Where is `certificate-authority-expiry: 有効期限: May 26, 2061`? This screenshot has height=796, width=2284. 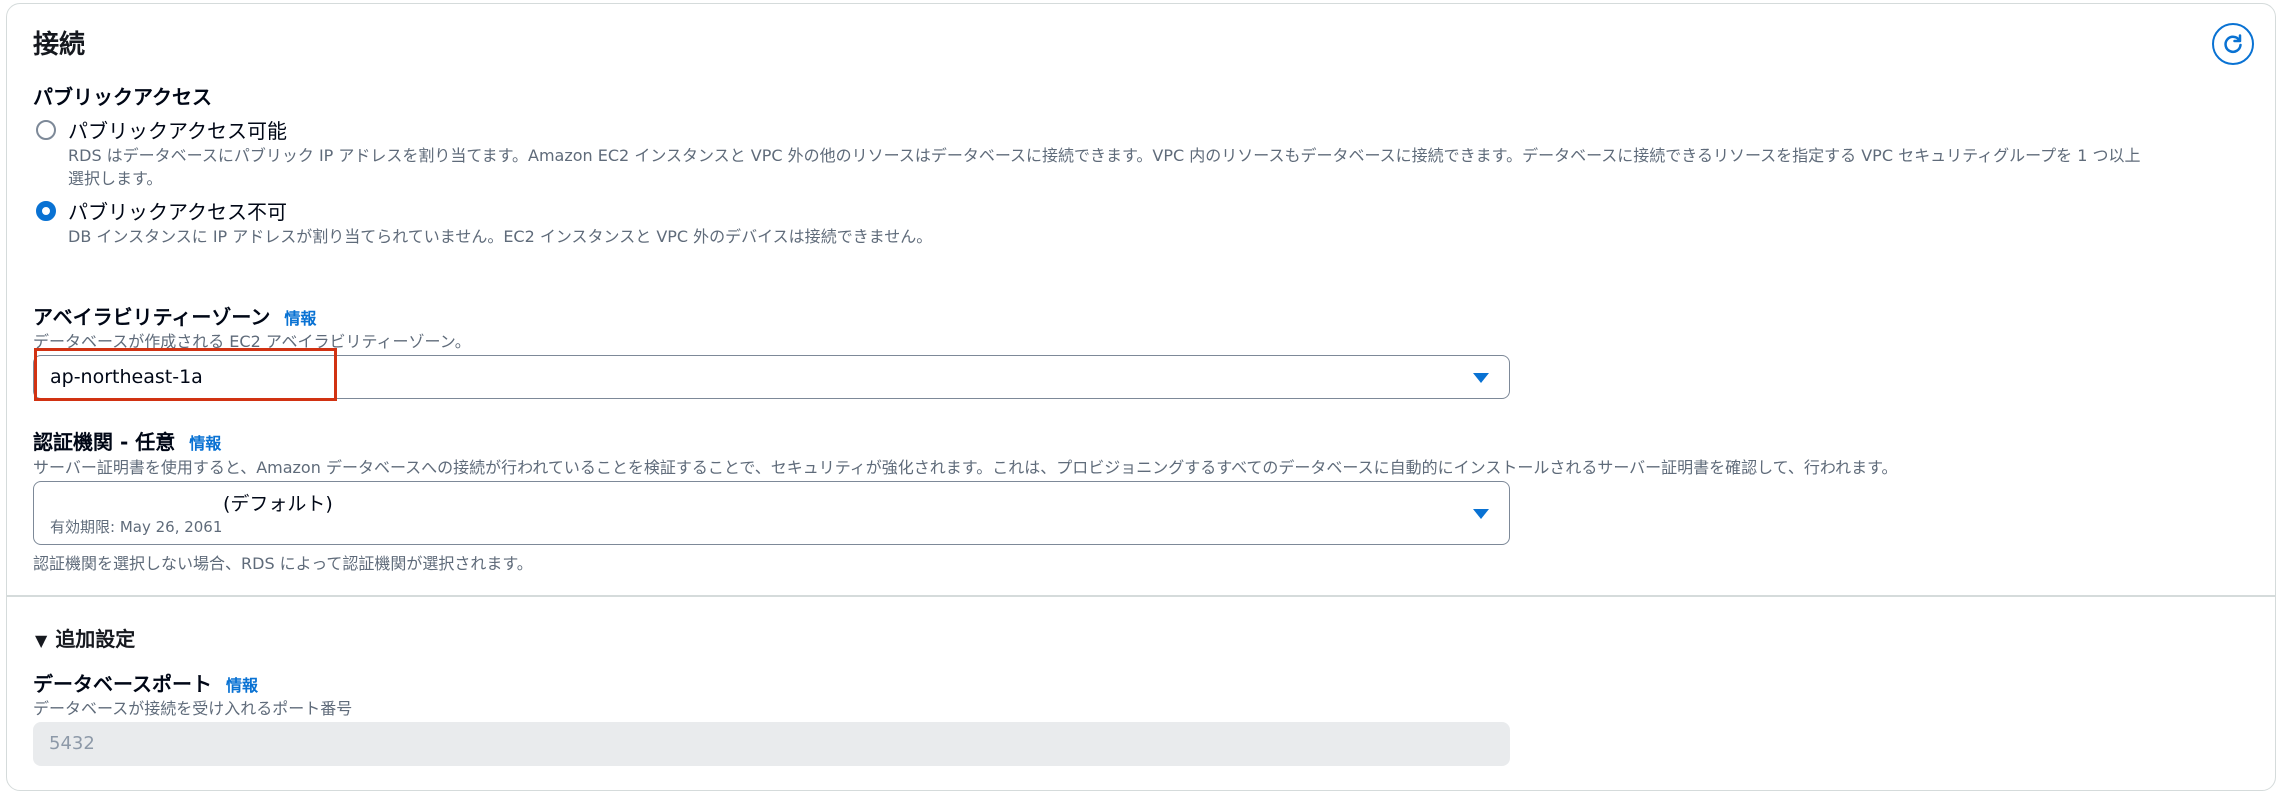 certificate-authority-expiry: 有効期限: May 26, 2061 is located at coordinates (136, 527).